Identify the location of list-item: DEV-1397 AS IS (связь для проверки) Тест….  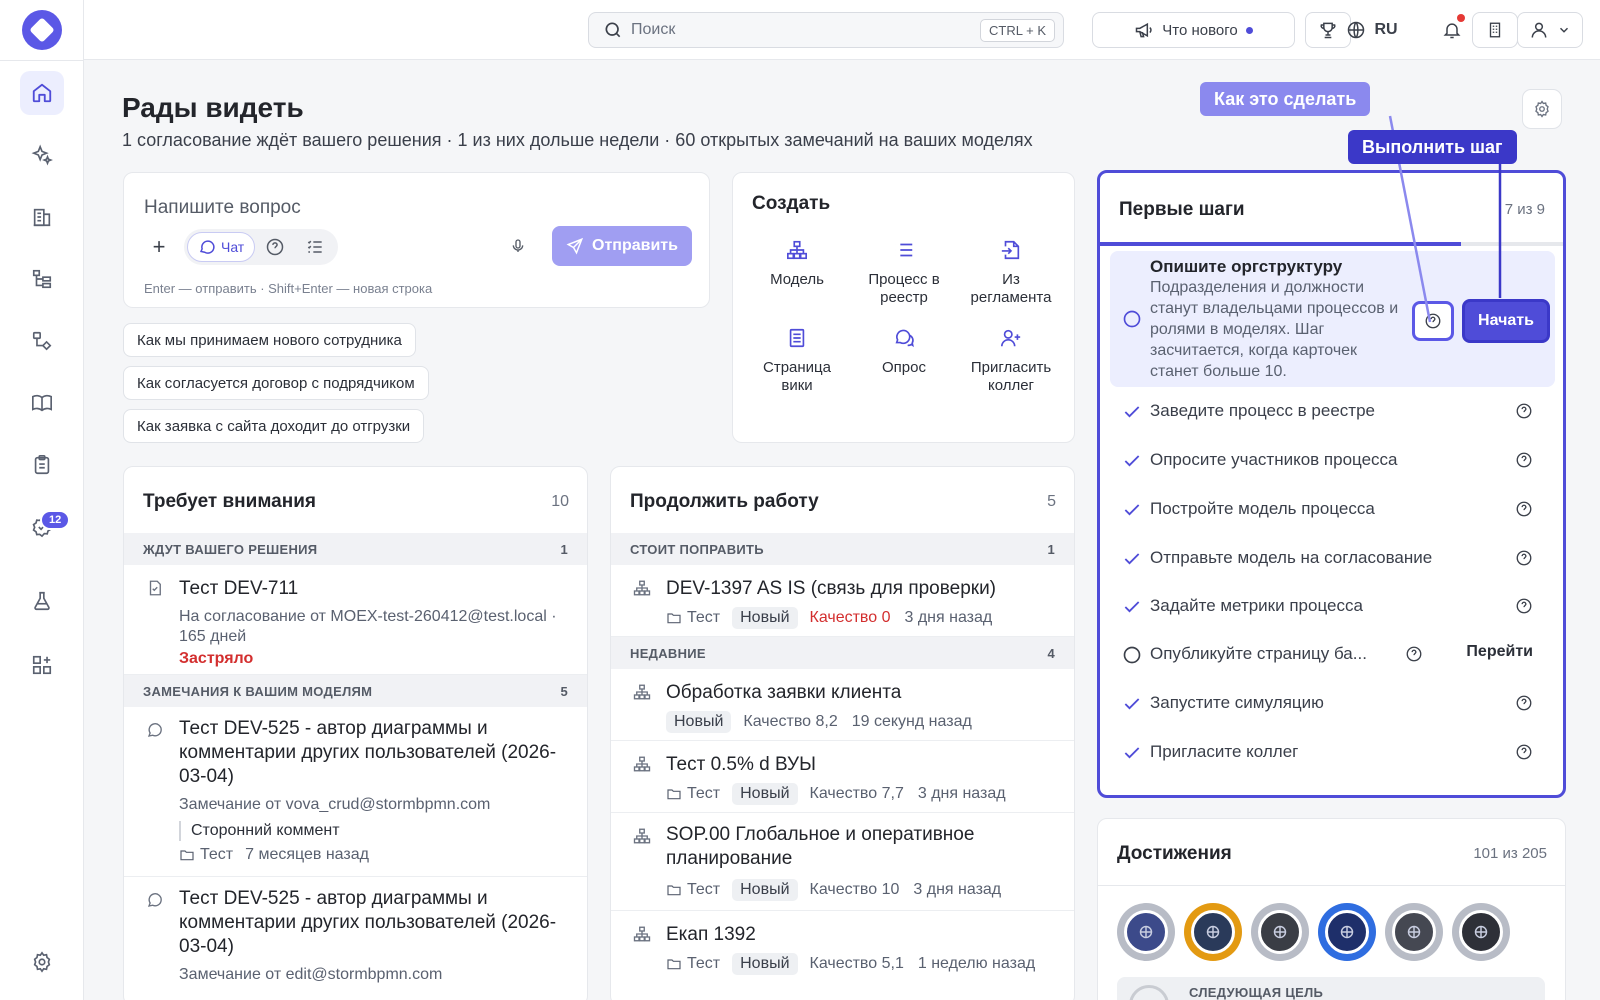
(842, 601).